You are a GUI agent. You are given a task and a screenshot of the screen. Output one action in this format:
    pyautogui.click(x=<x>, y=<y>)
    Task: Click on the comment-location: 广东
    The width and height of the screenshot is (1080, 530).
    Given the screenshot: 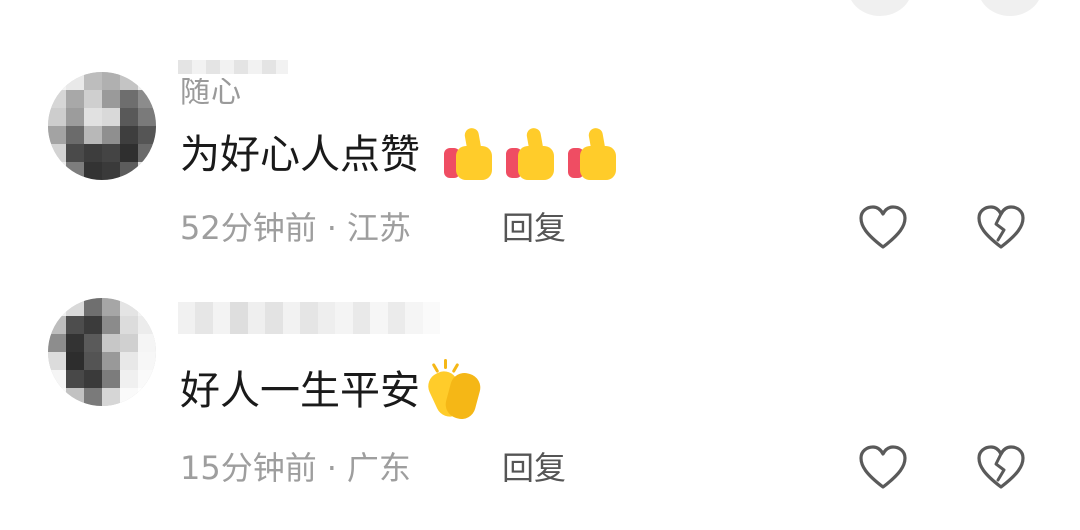 What is the action you would take?
    pyautogui.click(x=378, y=468)
    